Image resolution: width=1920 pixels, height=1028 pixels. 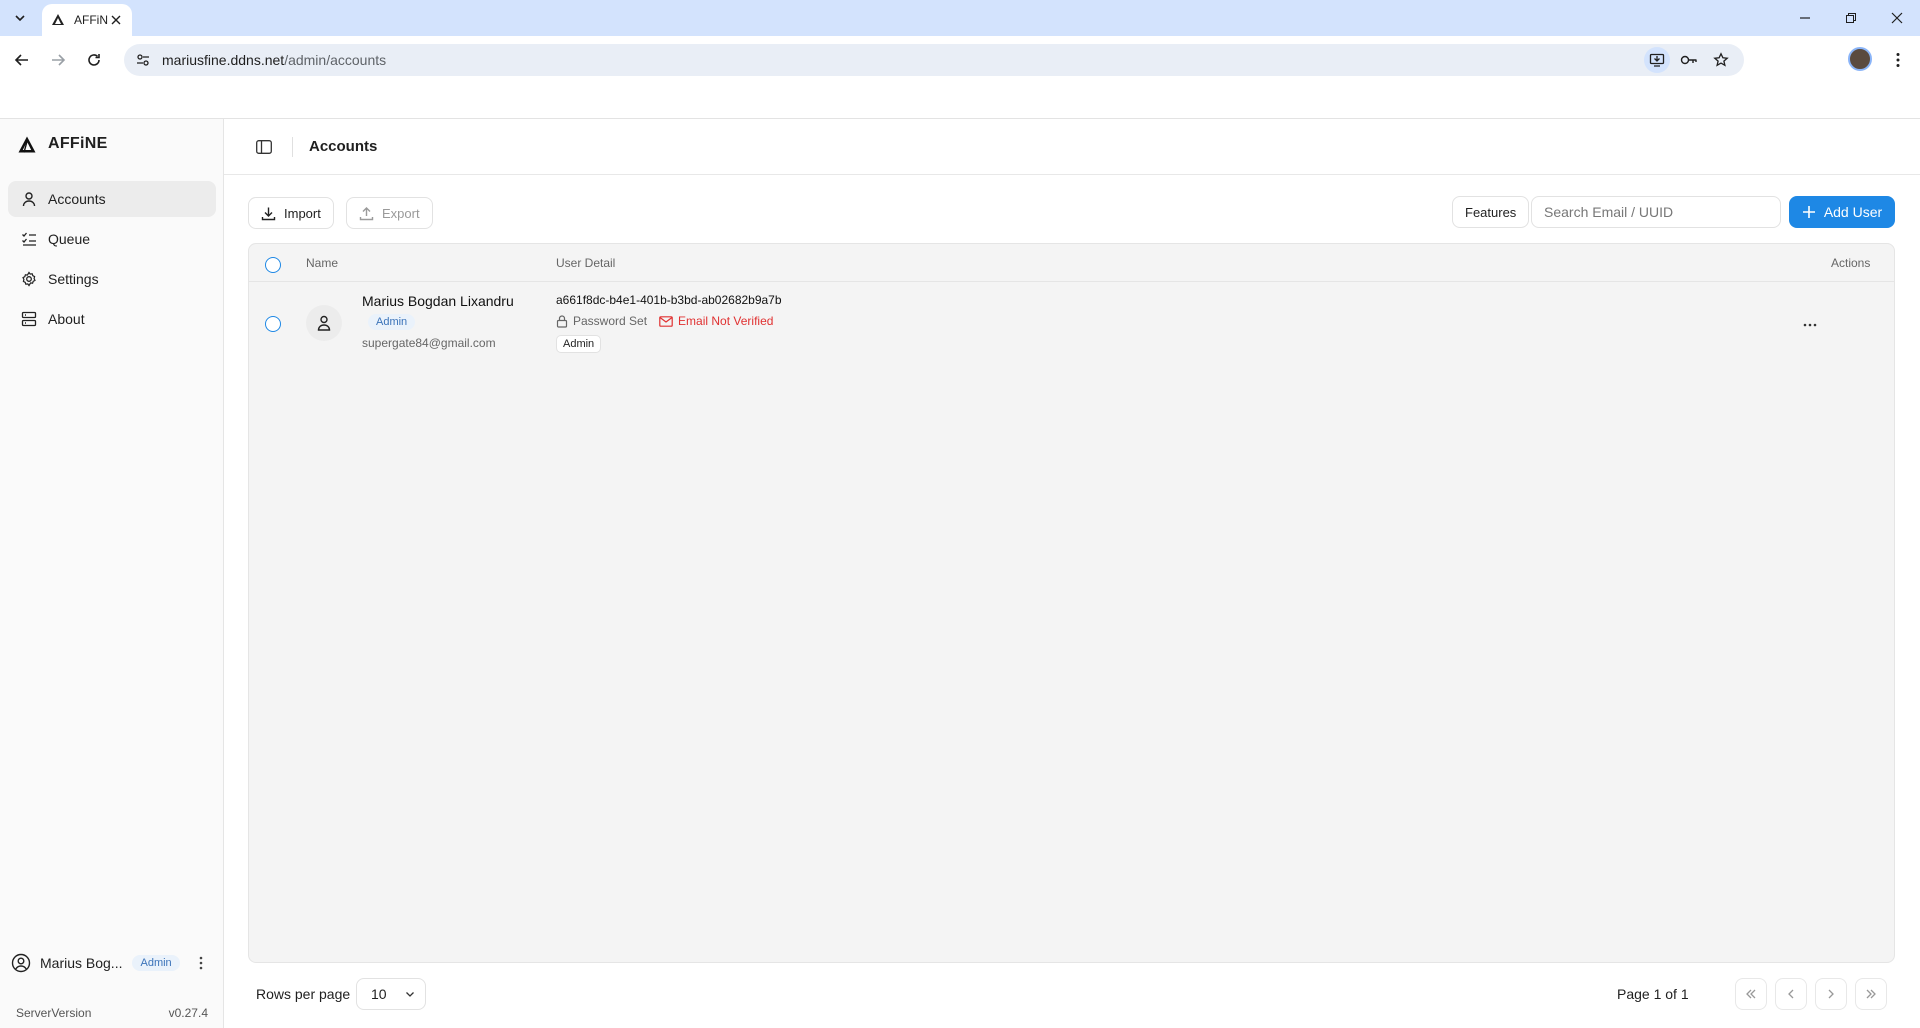 What do you see at coordinates (69, 239) in the screenshot?
I see `sidebar-item-label: Queue` at bounding box center [69, 239].